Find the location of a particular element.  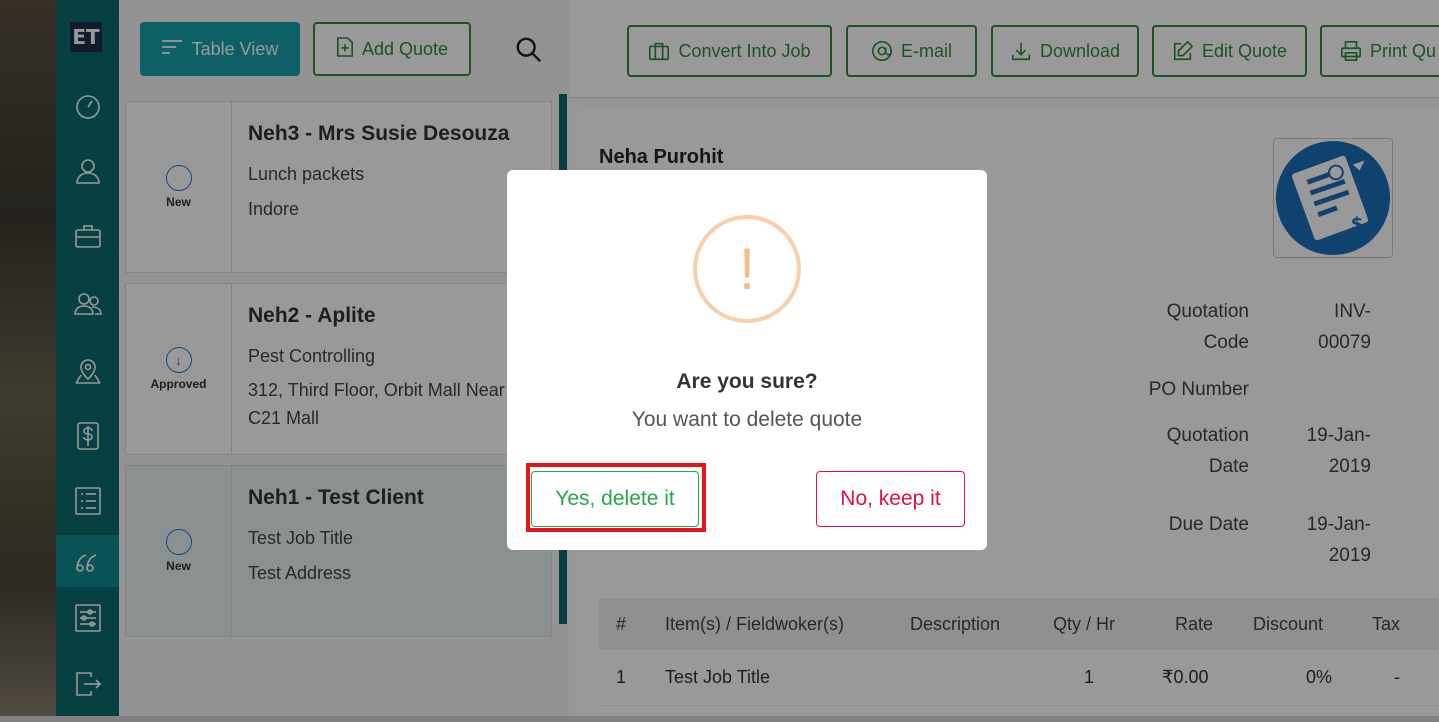

dialog-title: Are you sure? is located at coordinates (747, 381).